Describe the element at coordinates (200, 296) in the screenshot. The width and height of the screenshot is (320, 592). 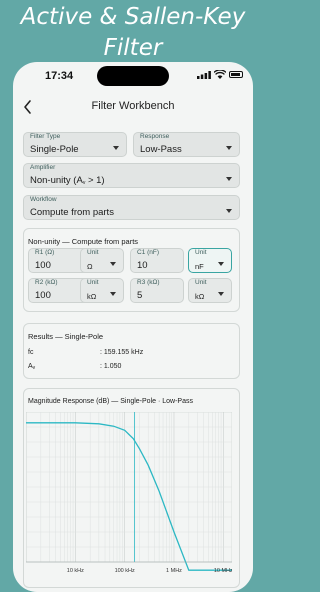
I see `r3-unit-value: kΩ` at that location.